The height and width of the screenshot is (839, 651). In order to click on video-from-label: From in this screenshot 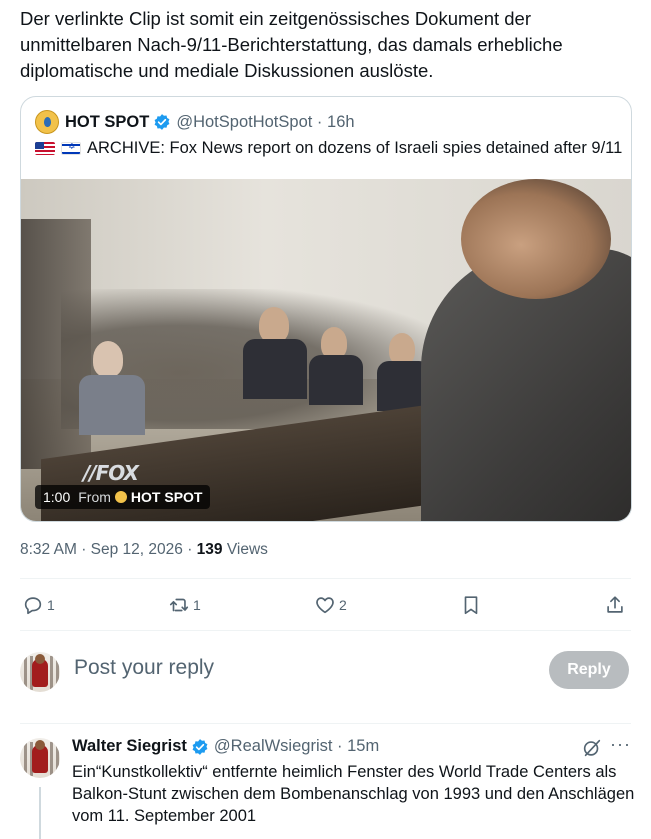, I will do `click(94, 497)`.